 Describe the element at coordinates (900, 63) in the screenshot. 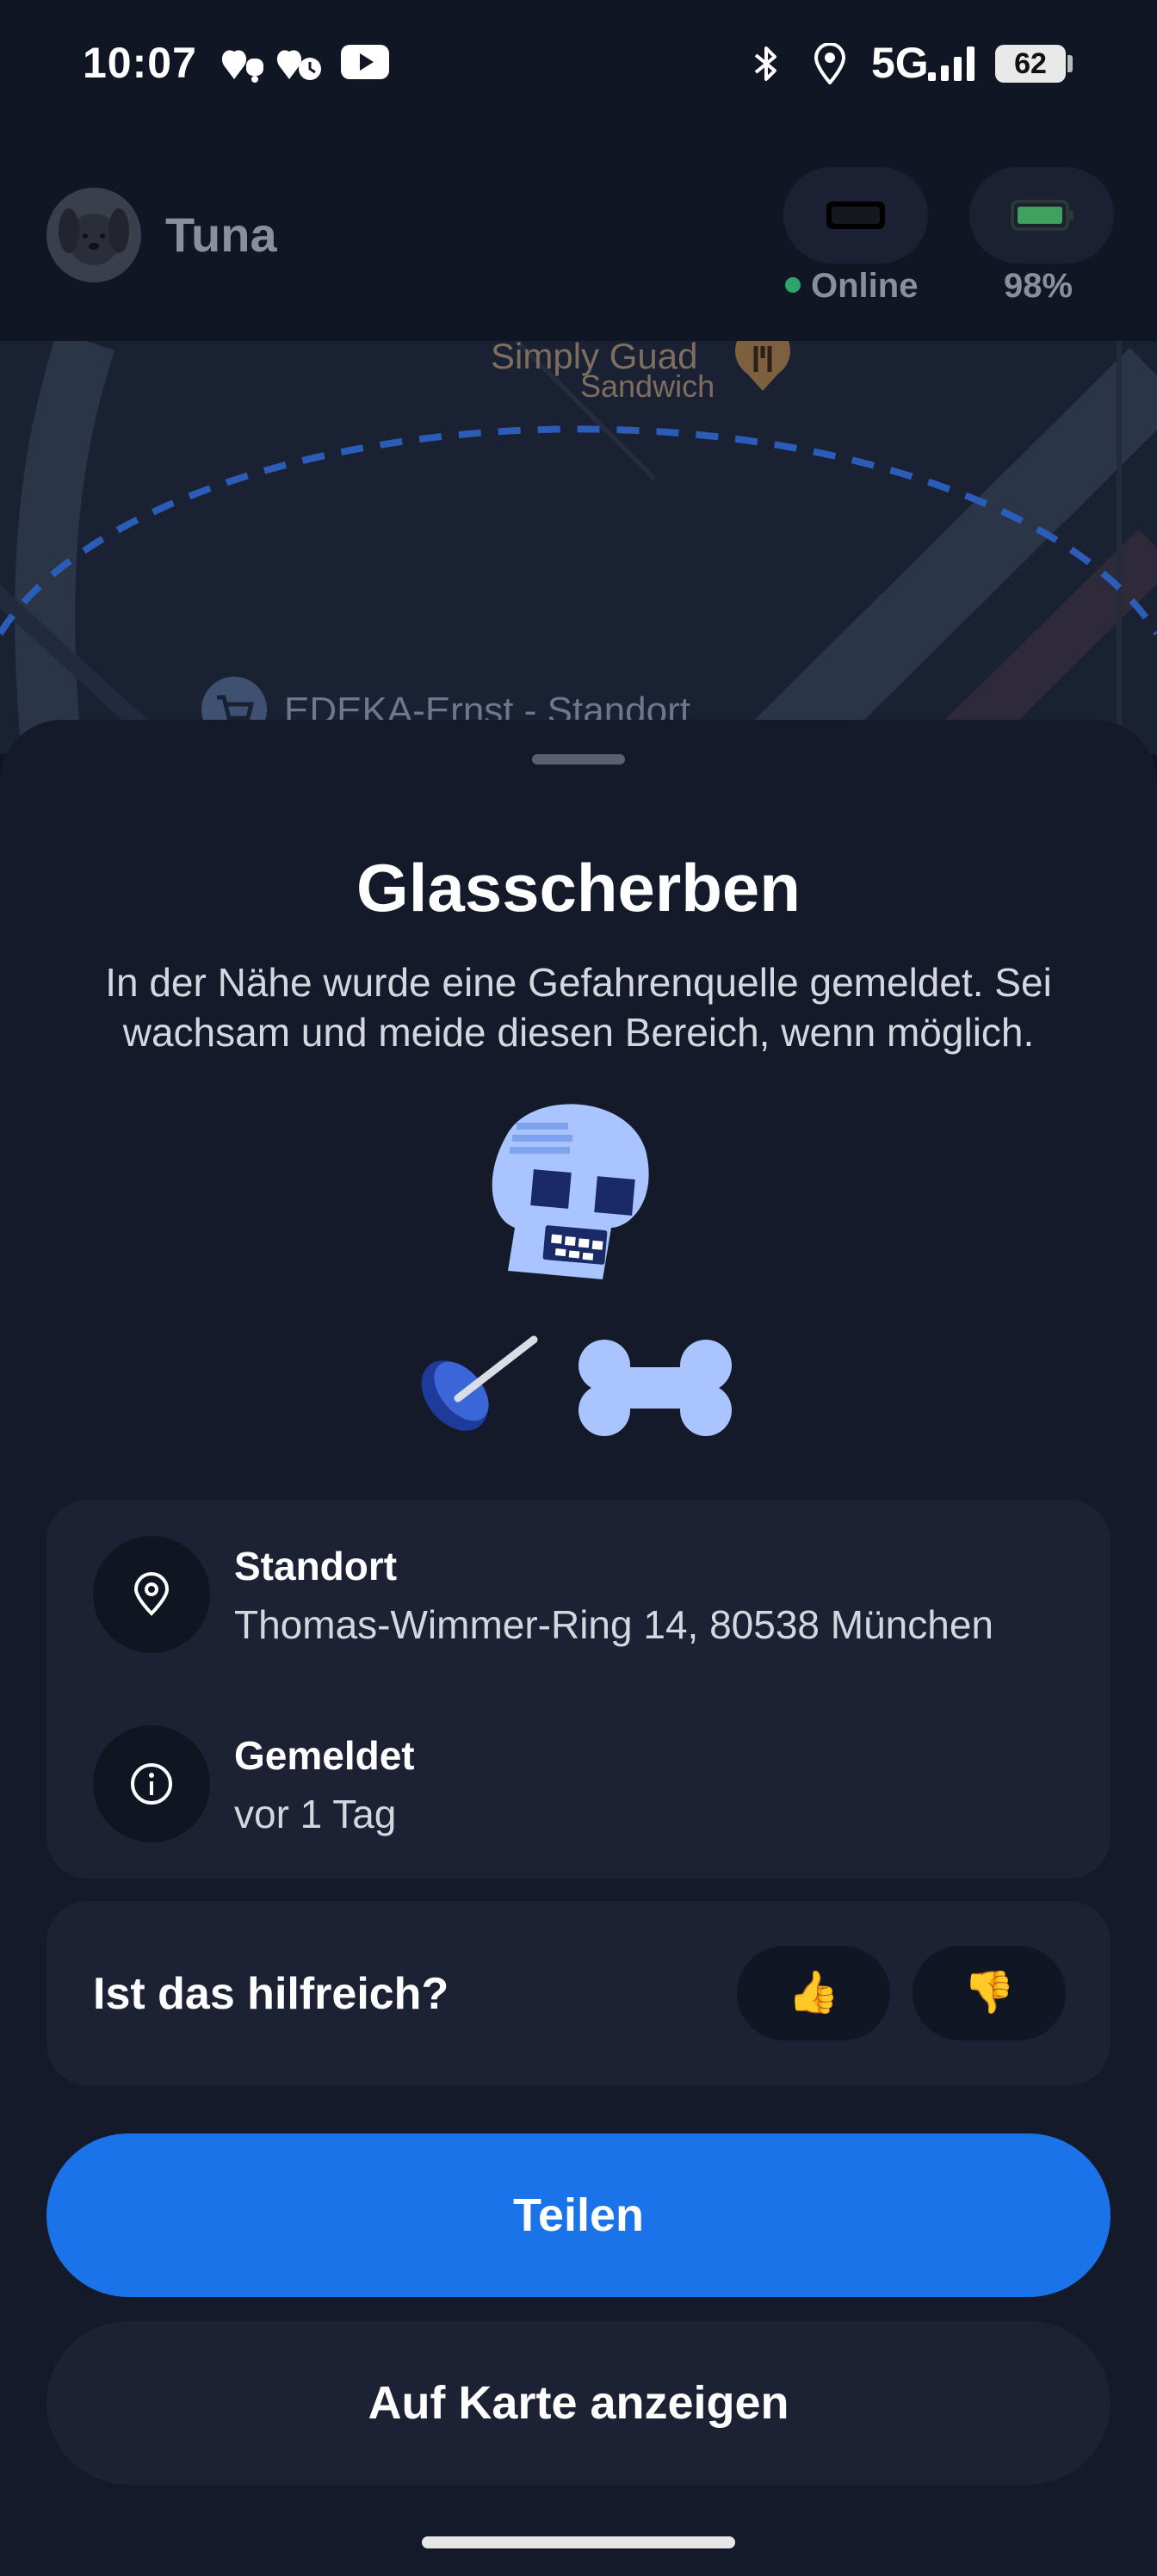

I see `network-type: 5G` at that location.